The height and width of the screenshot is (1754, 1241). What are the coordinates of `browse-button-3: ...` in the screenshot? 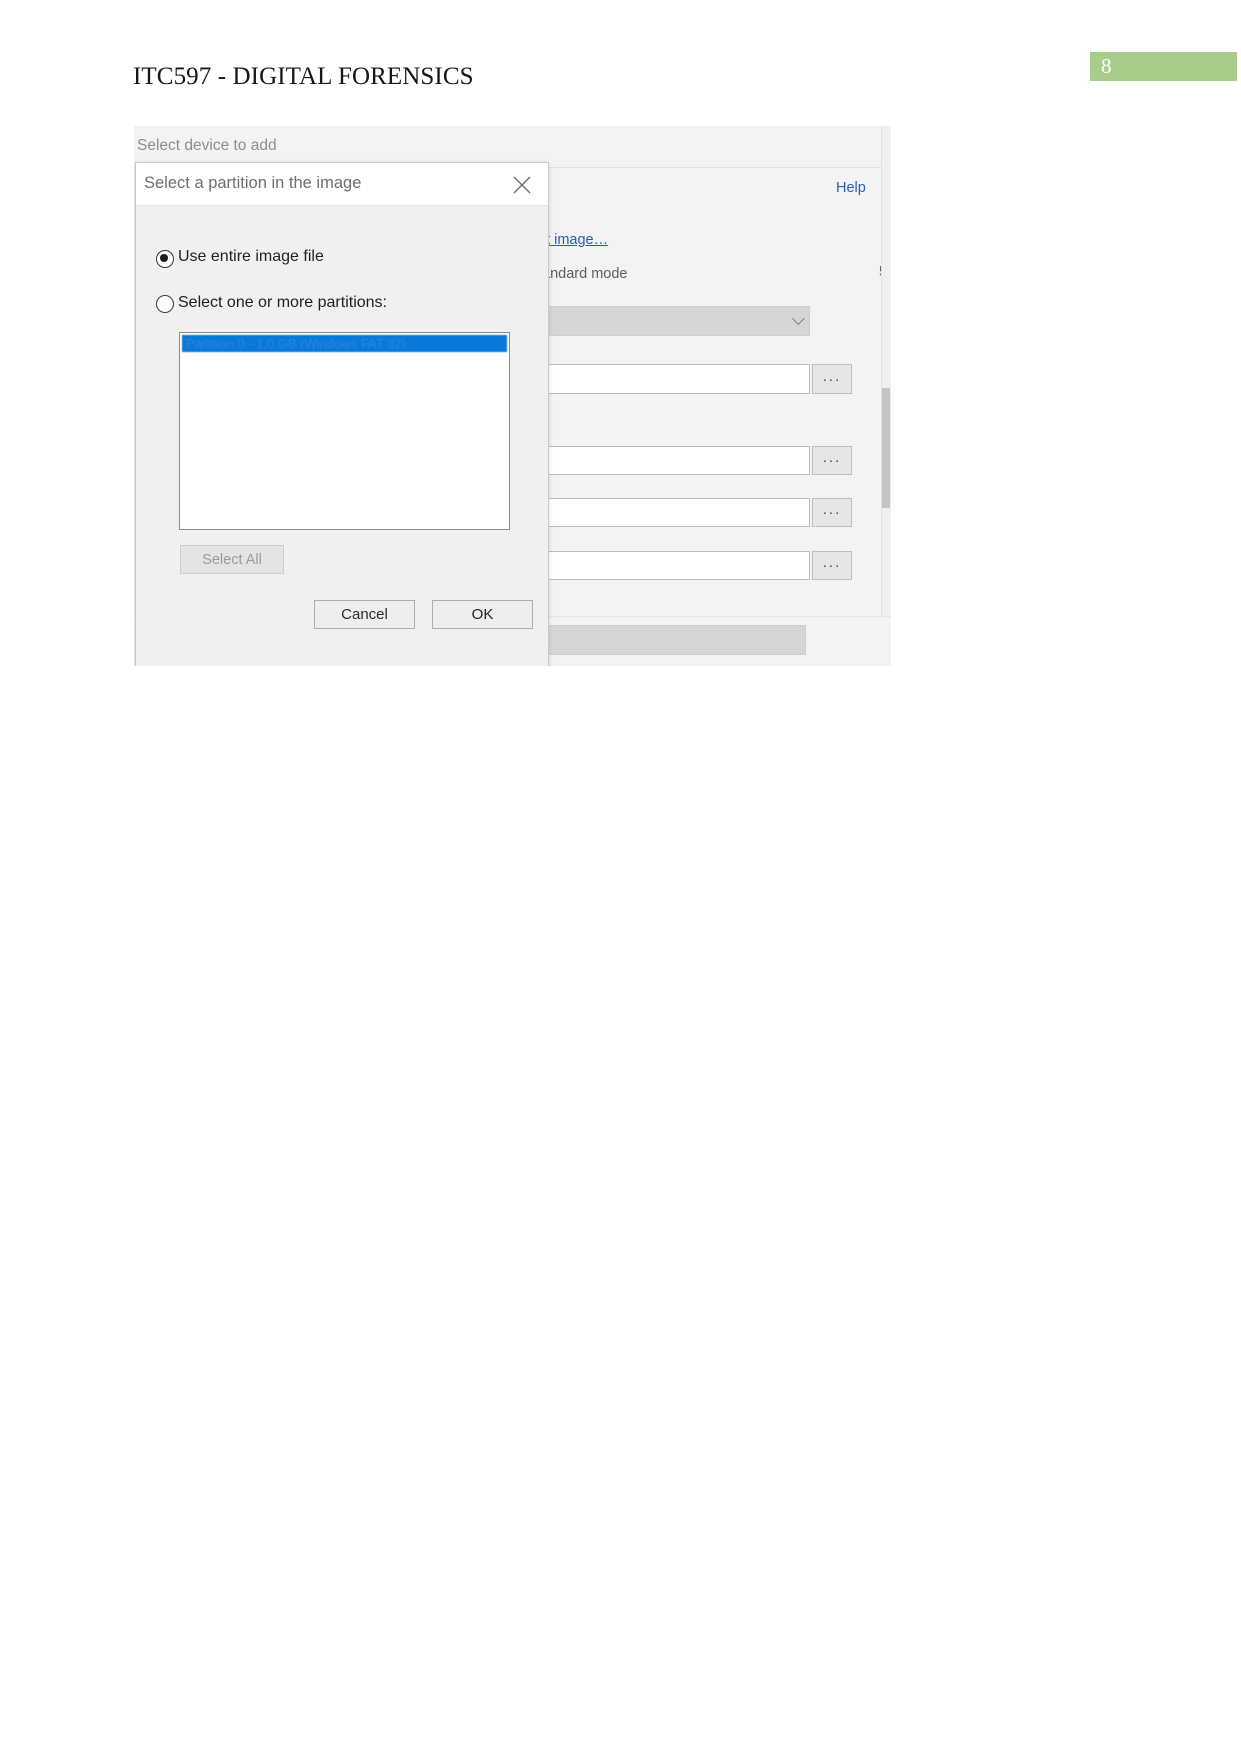 It's located at (832, 512).